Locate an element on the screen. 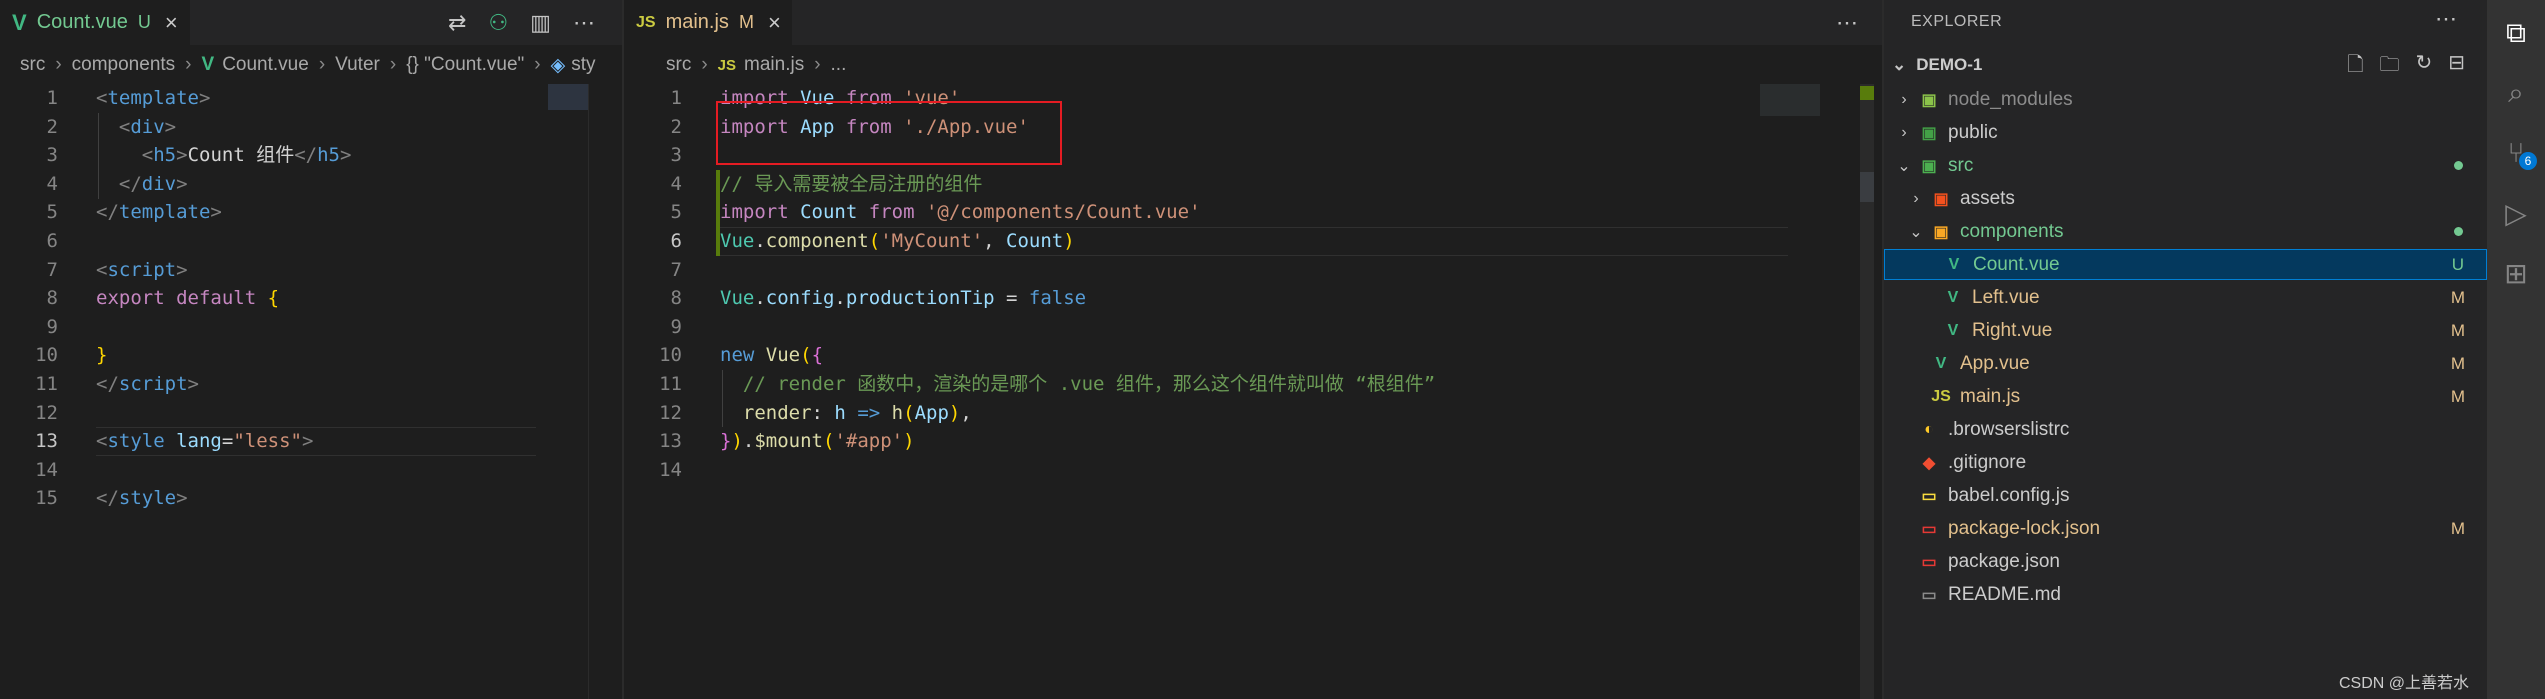  code-line: 15 </style> is located at coordinates (311, 498).